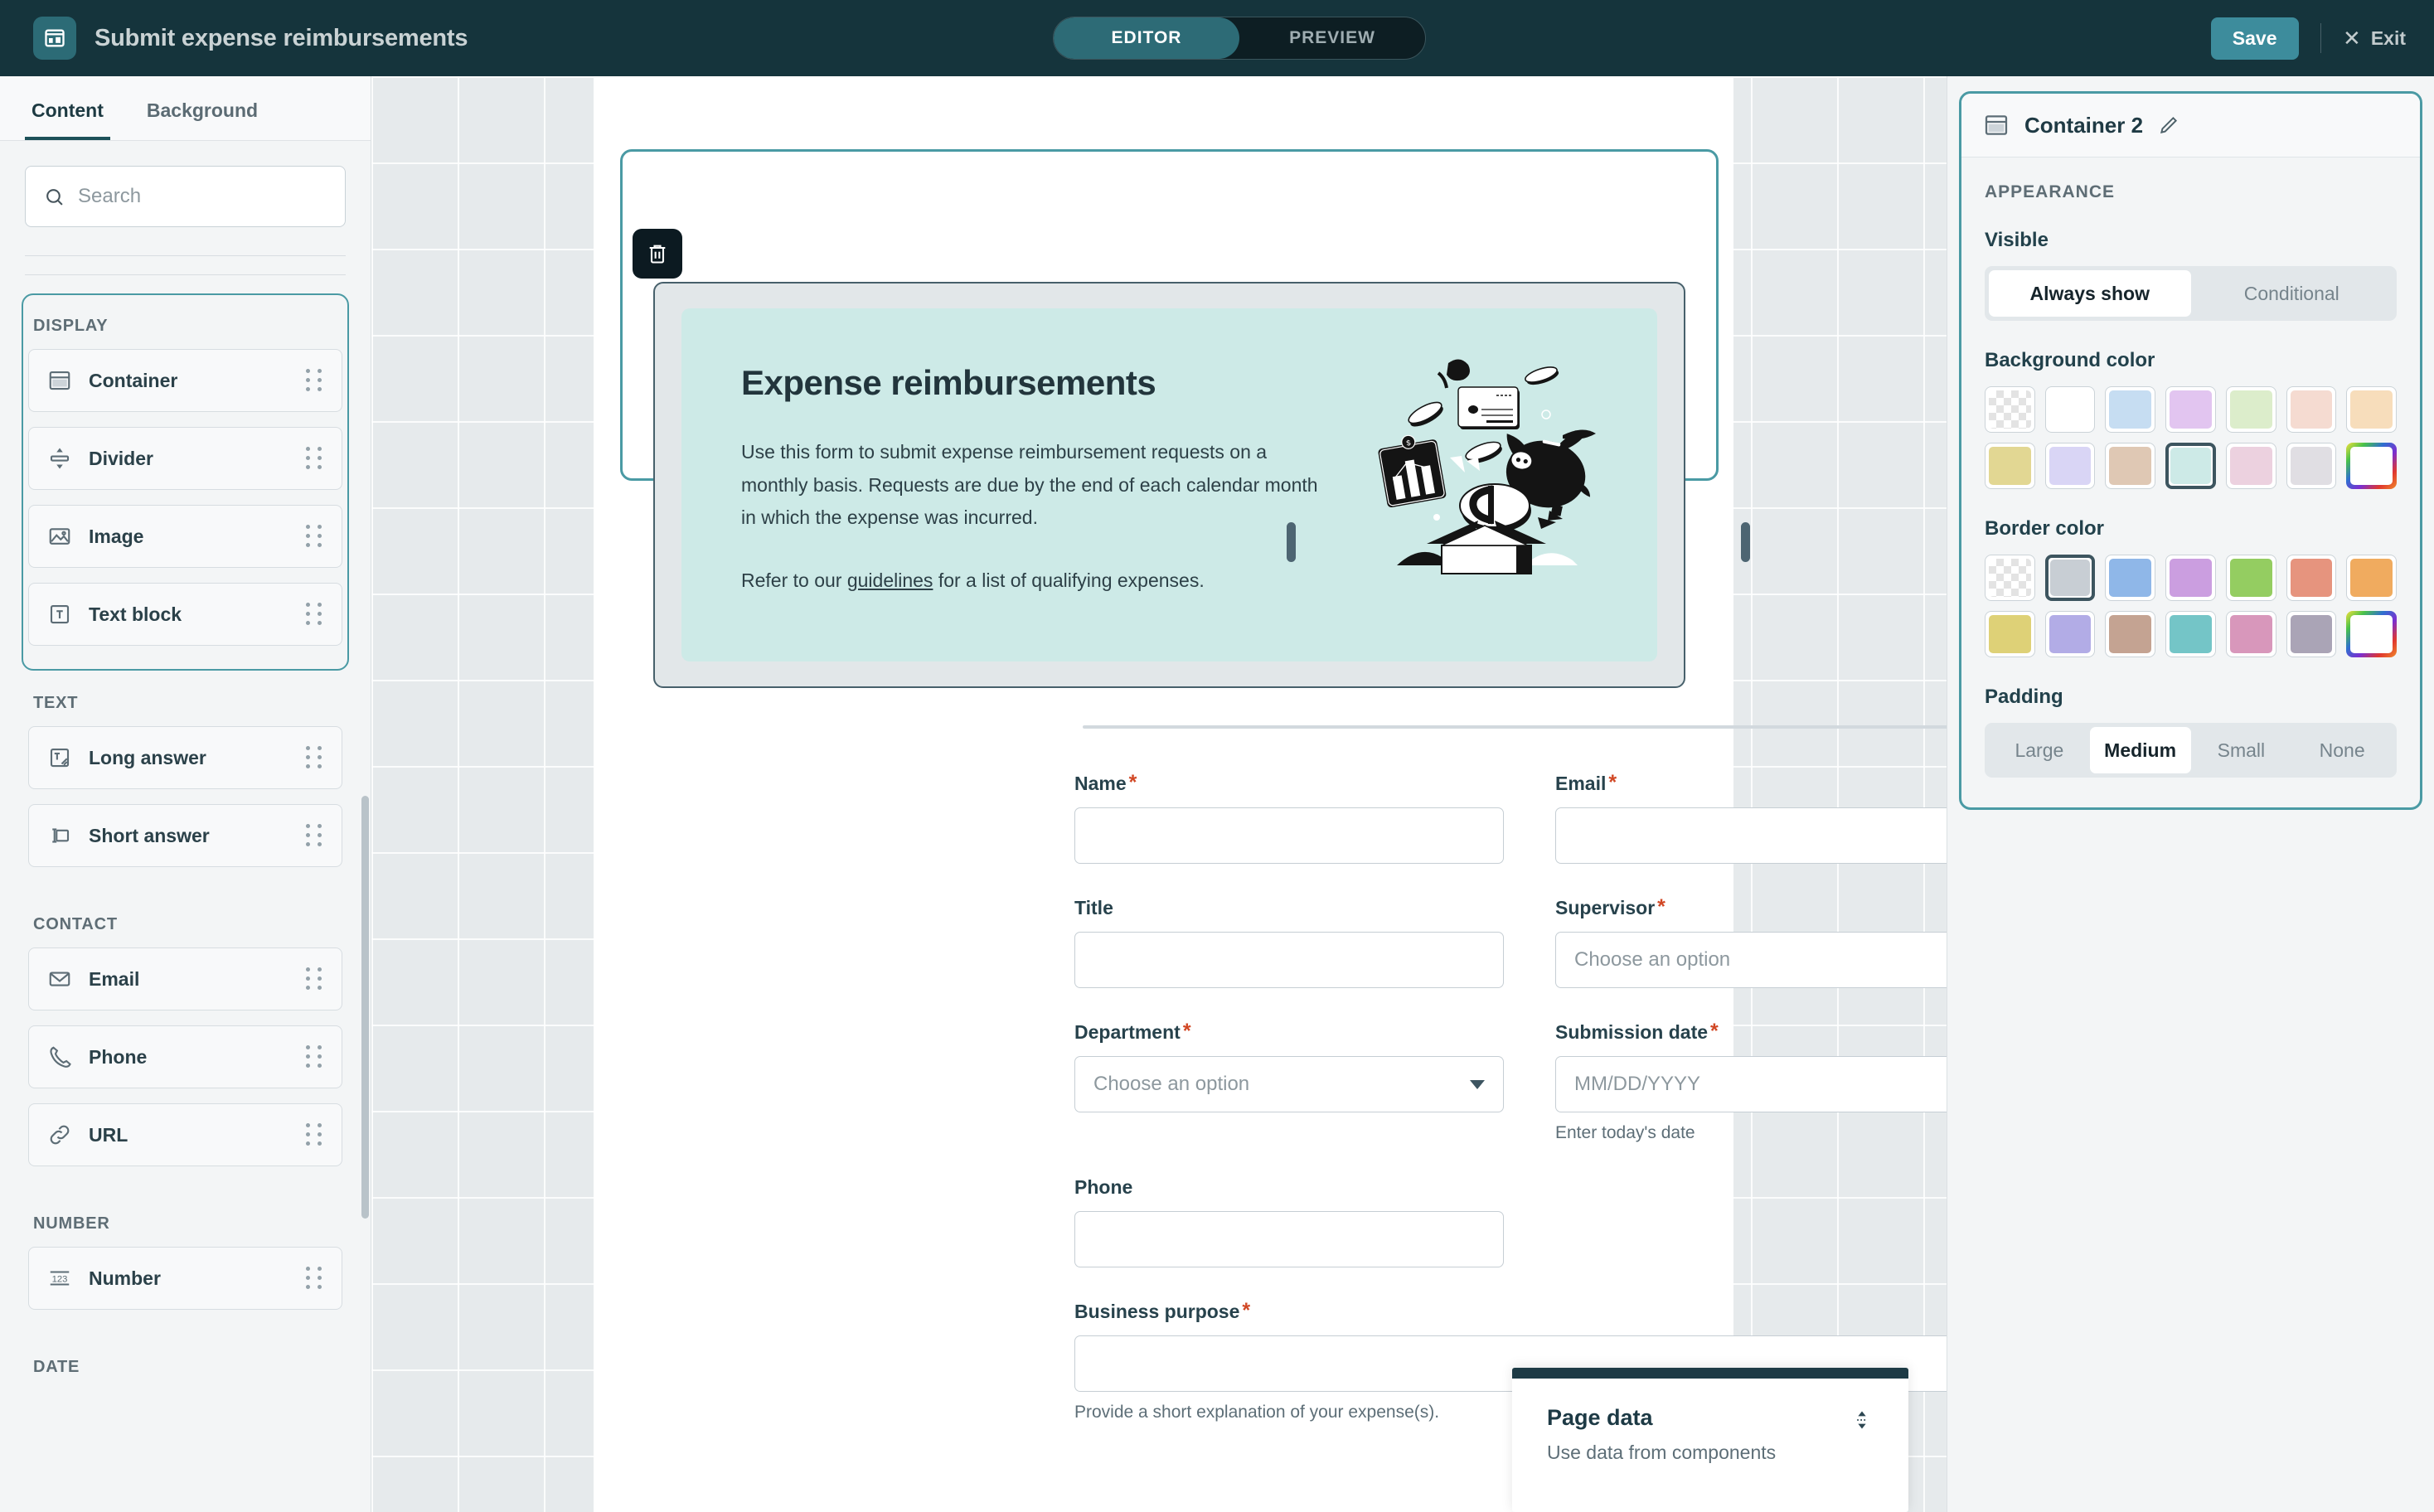  I want to click on component-group-date: DATE, so click(185, 1367).